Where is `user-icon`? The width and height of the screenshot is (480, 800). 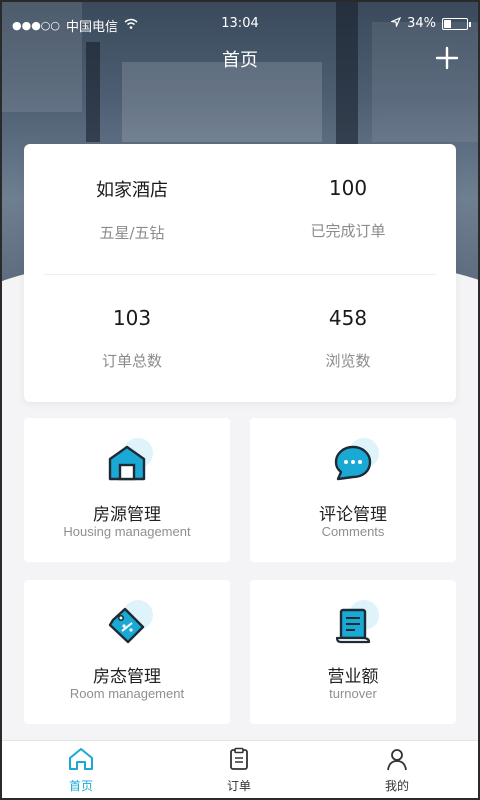
user-icon is located at coordinates (397, 760).